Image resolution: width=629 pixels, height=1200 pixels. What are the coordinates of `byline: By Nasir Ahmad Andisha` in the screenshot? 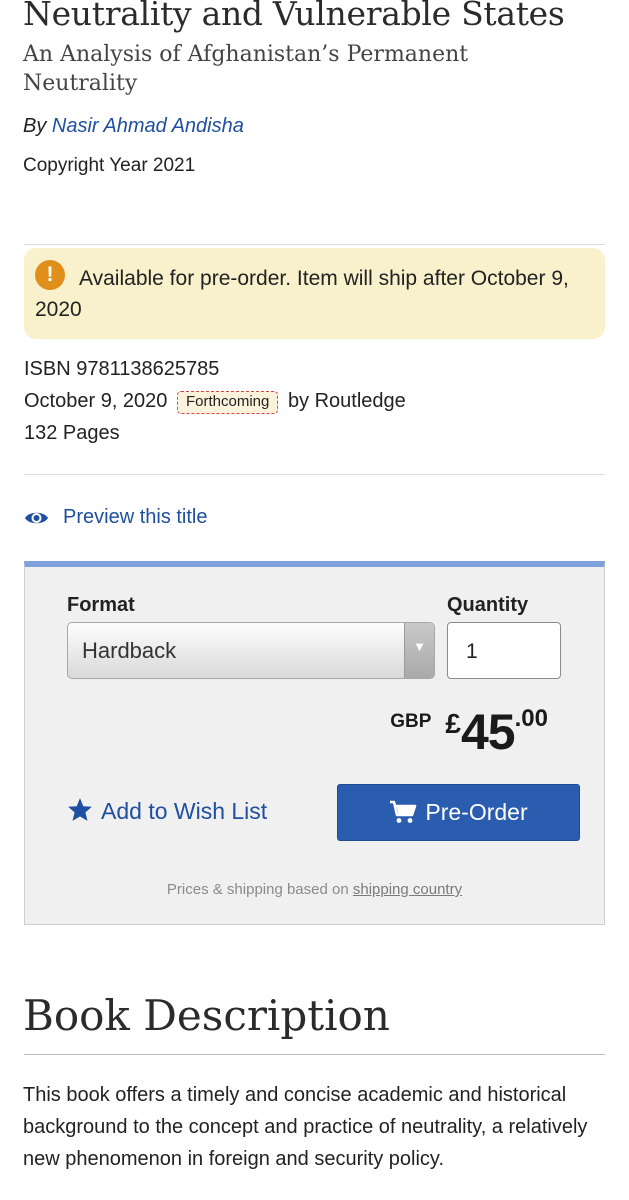 It's located at (133, 126).